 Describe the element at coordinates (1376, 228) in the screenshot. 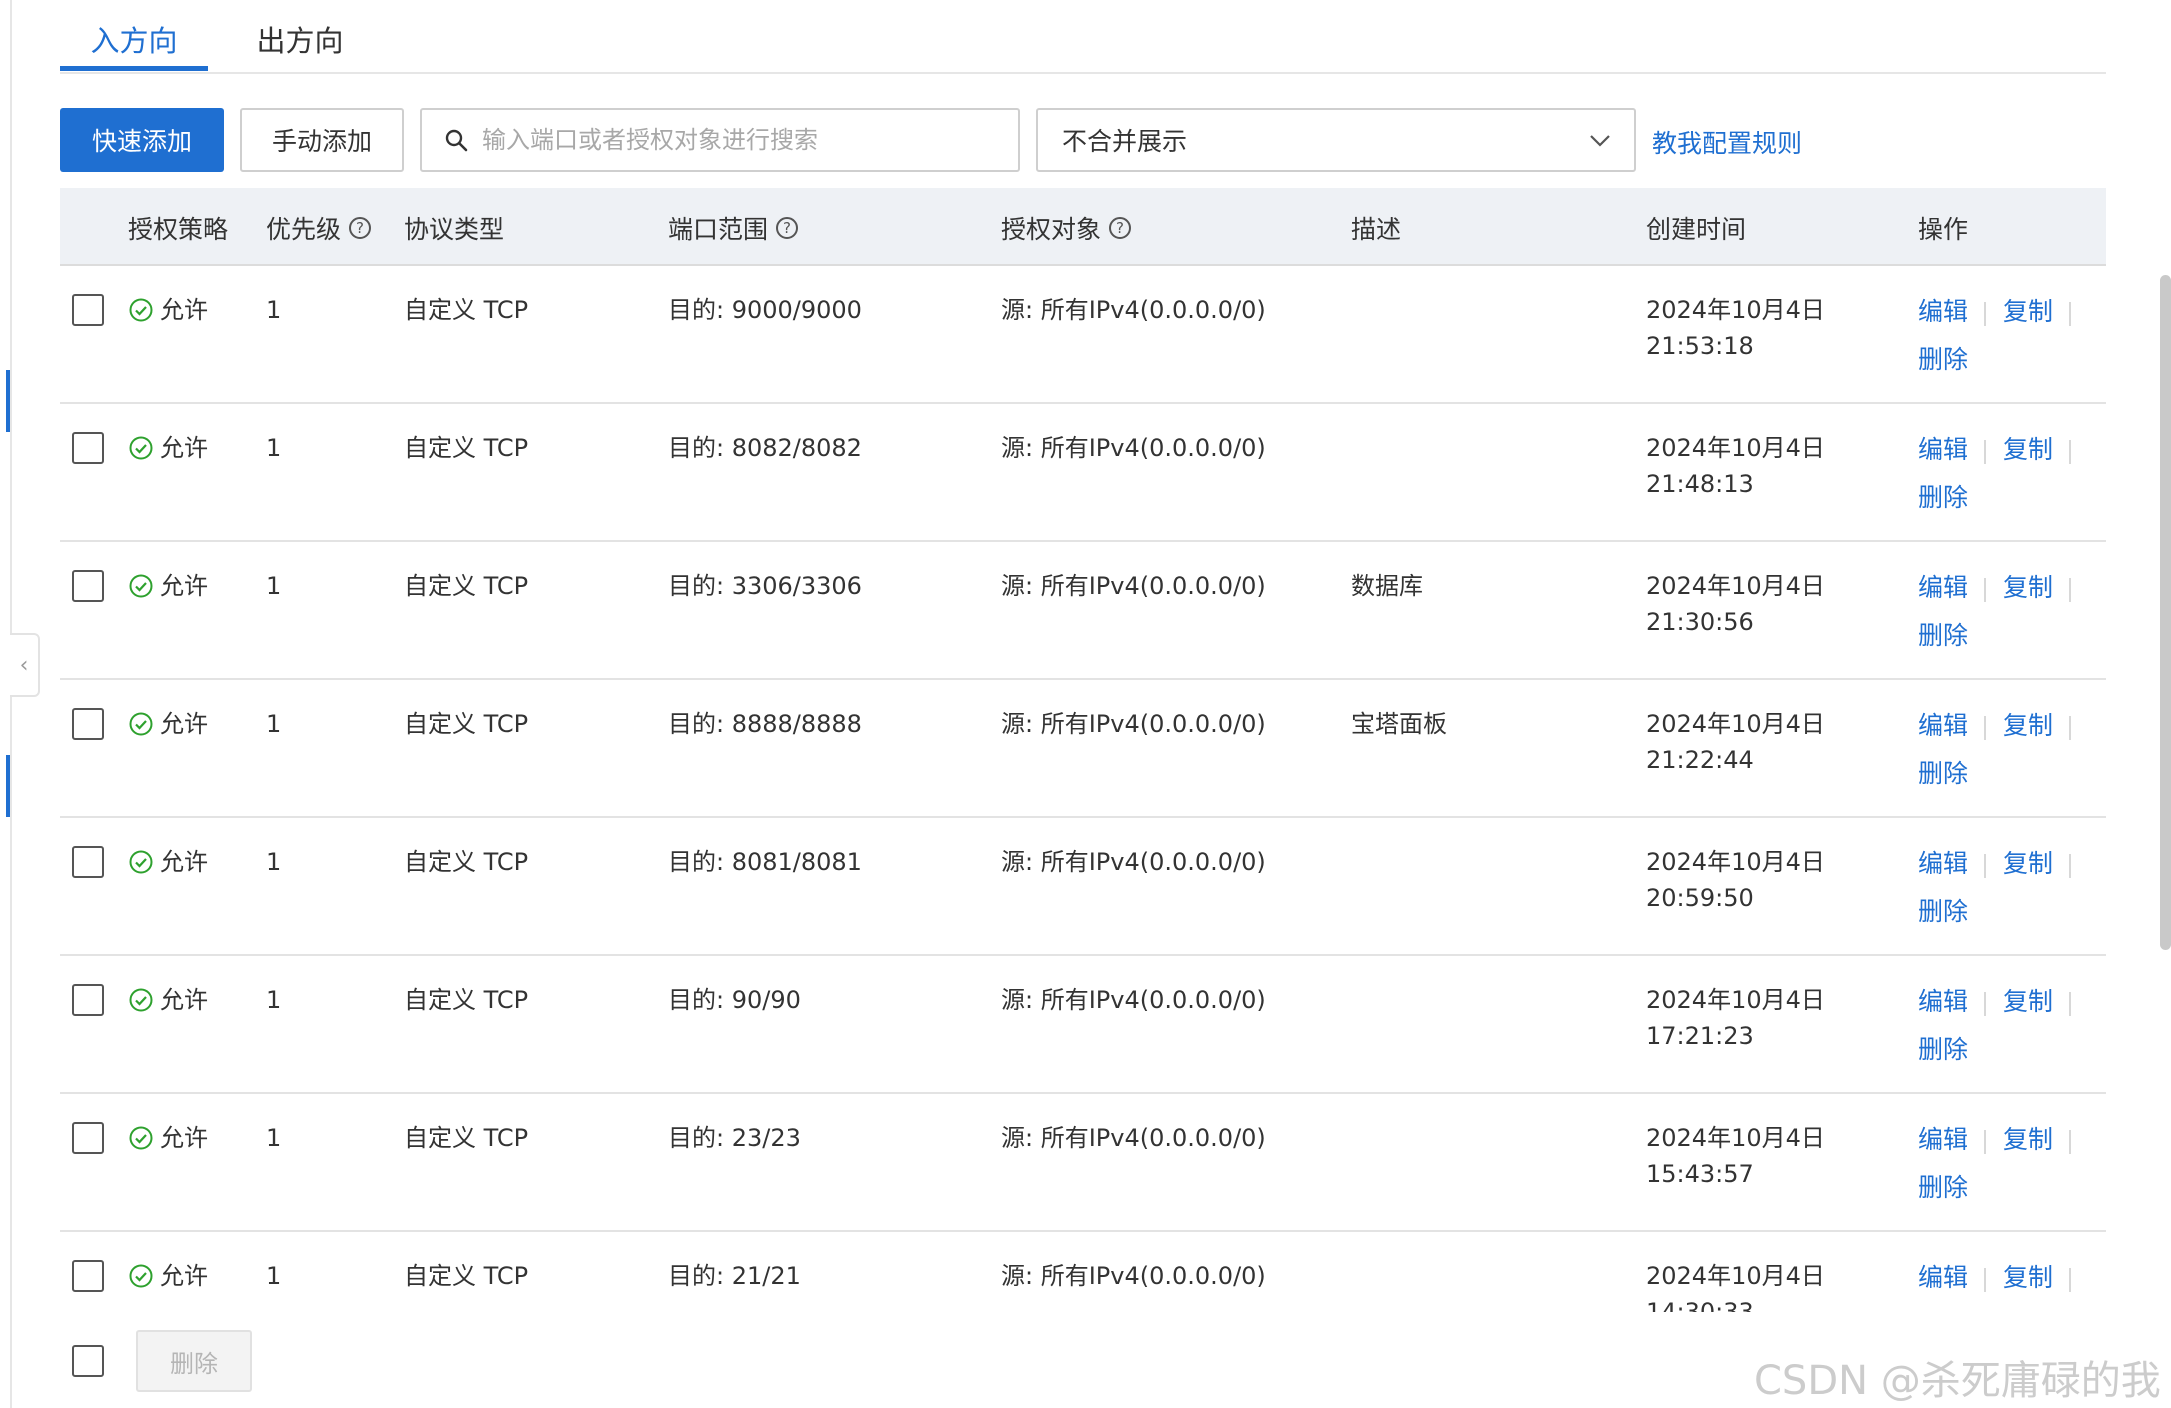

I see `column-header-description: 描述` at that location.